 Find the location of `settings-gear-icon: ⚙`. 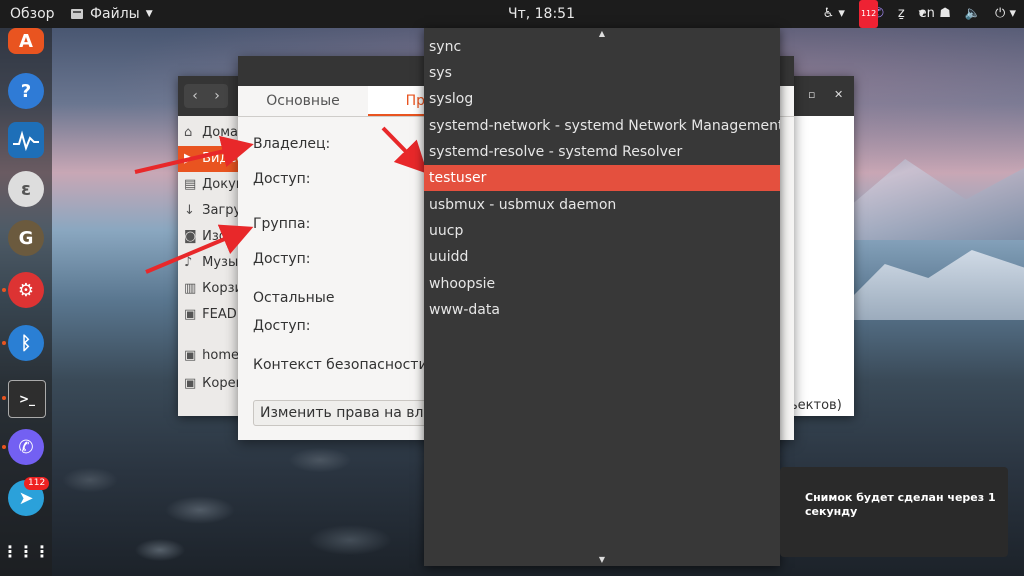

settings-gear-icon: ⚙ is located at coordinates (26, 290).